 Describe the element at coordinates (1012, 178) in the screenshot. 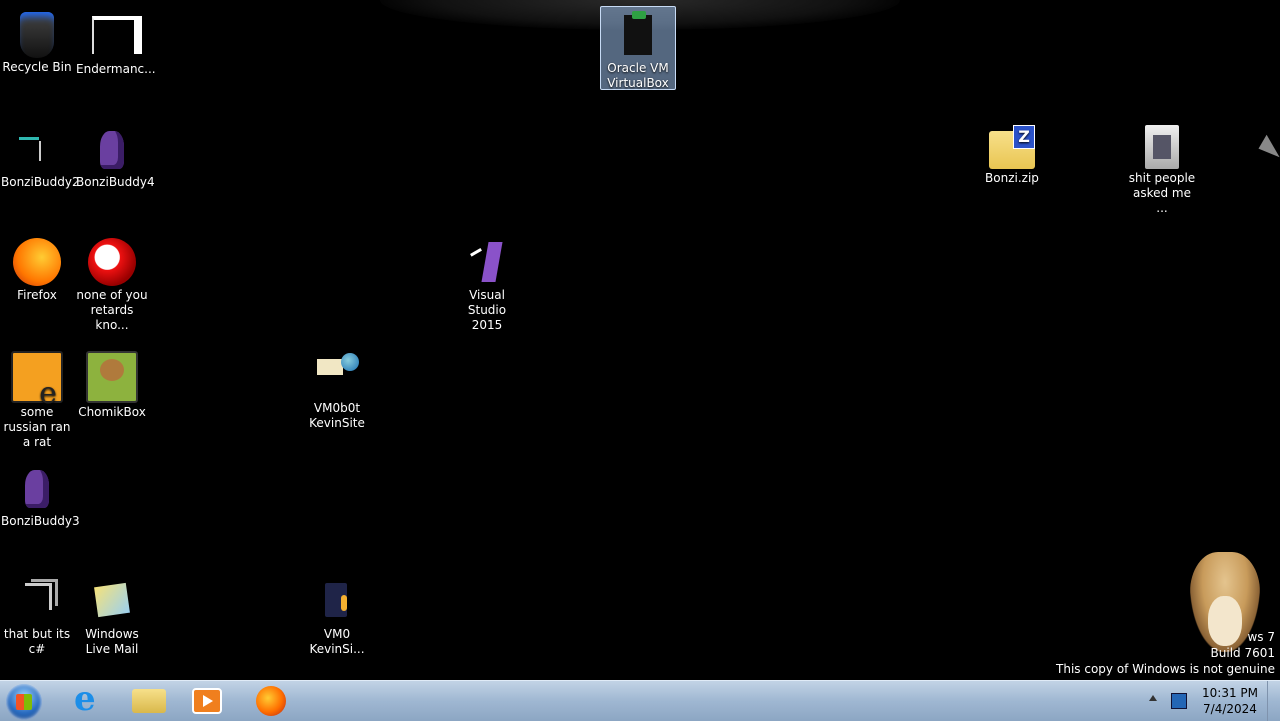

I see `icon-label: Bonzi.zip` at that location.